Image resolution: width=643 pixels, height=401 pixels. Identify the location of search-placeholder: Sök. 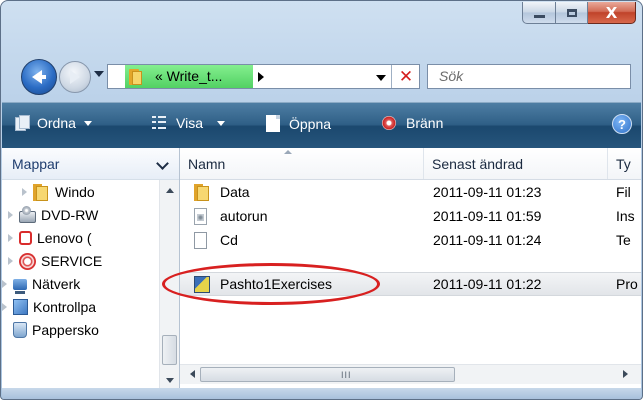
(451, 76).